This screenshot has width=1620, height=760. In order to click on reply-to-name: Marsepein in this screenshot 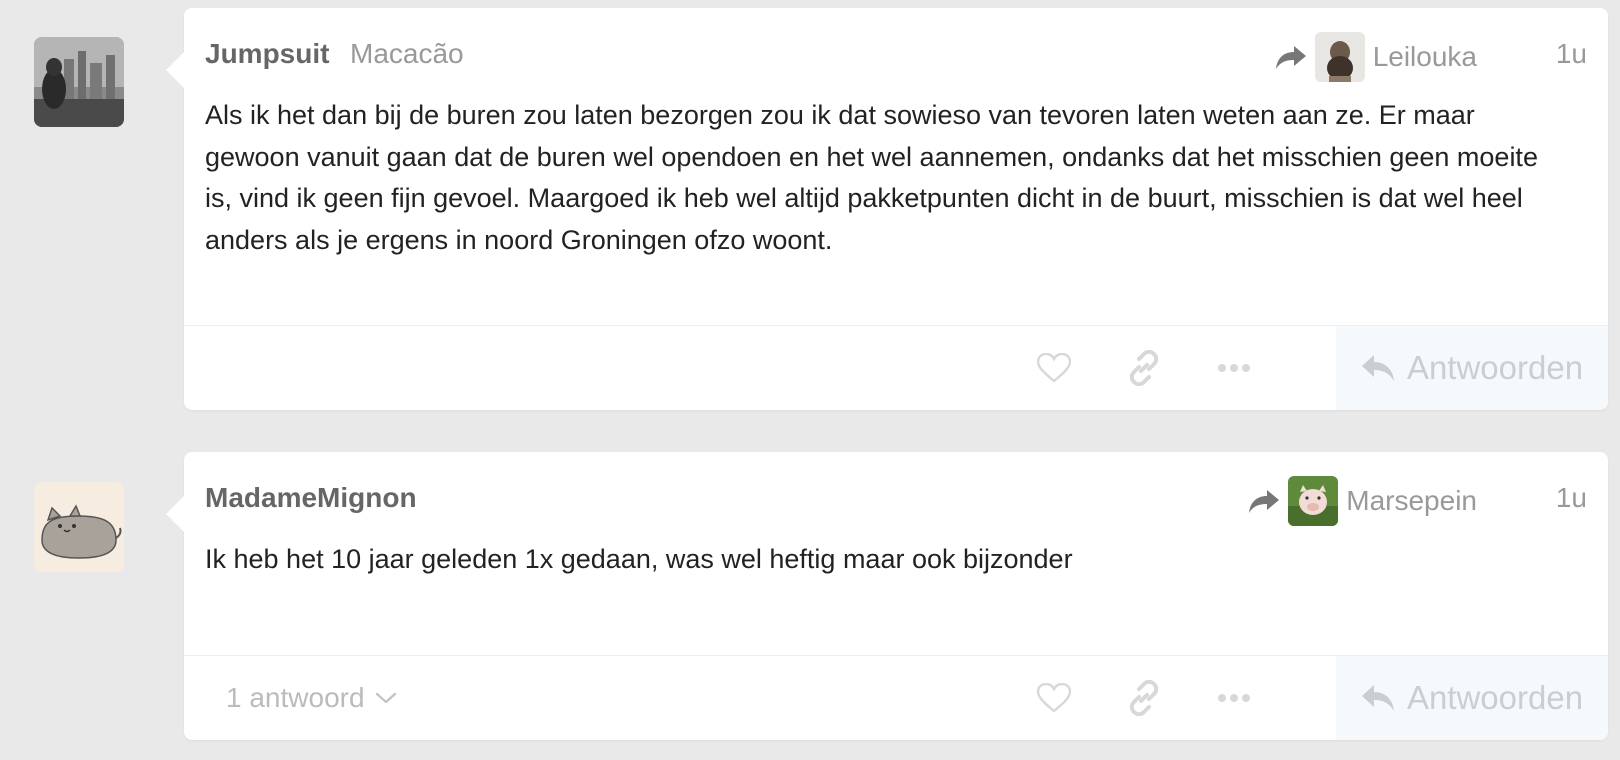, I will do `click(1411, 500)`.